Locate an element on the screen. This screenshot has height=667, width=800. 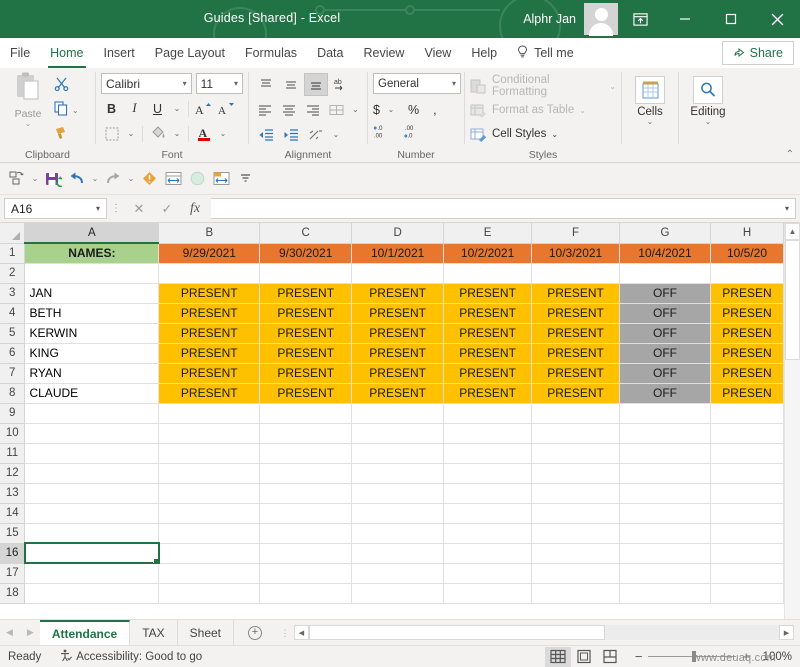
cell-F13 is located at coordinates (576, 493).